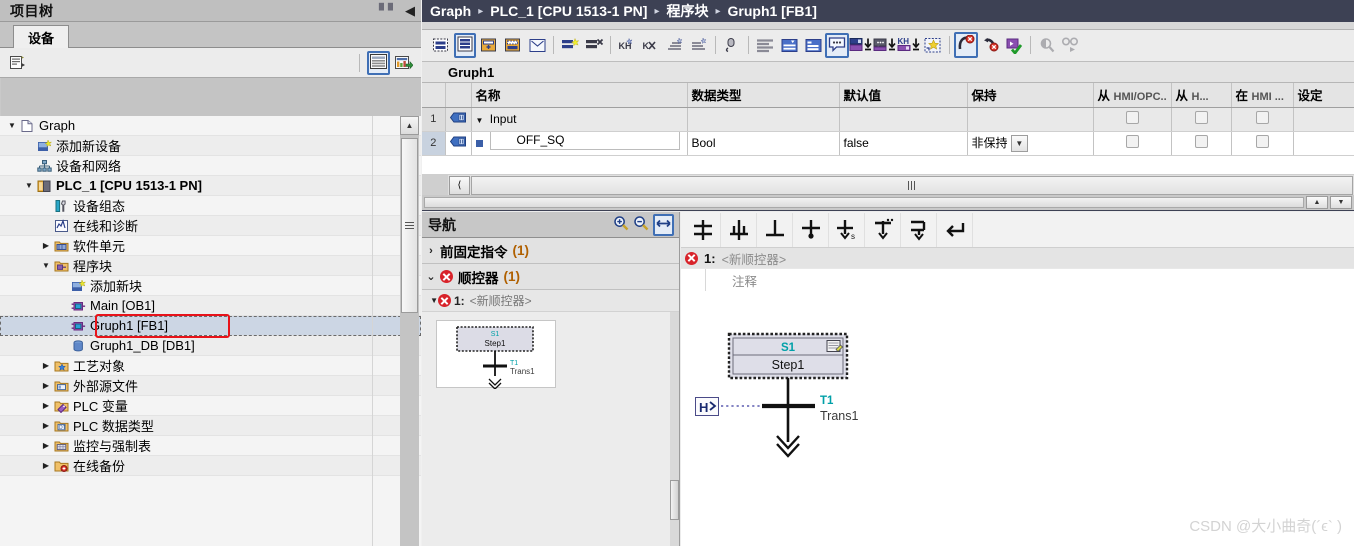 The image size is (1354, 546). Describe the element at coordinates (847, 229) in the screenshot. I see `insert-simultaneous-branch-icon: s` at that location.